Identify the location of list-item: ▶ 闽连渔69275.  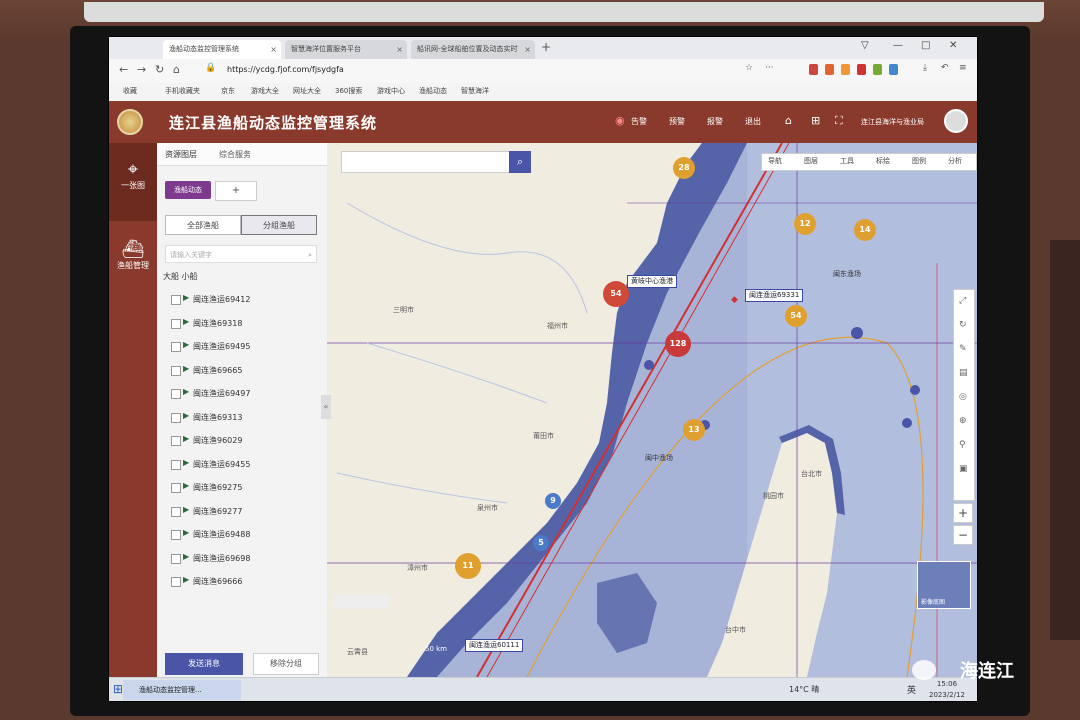
(241, 489).